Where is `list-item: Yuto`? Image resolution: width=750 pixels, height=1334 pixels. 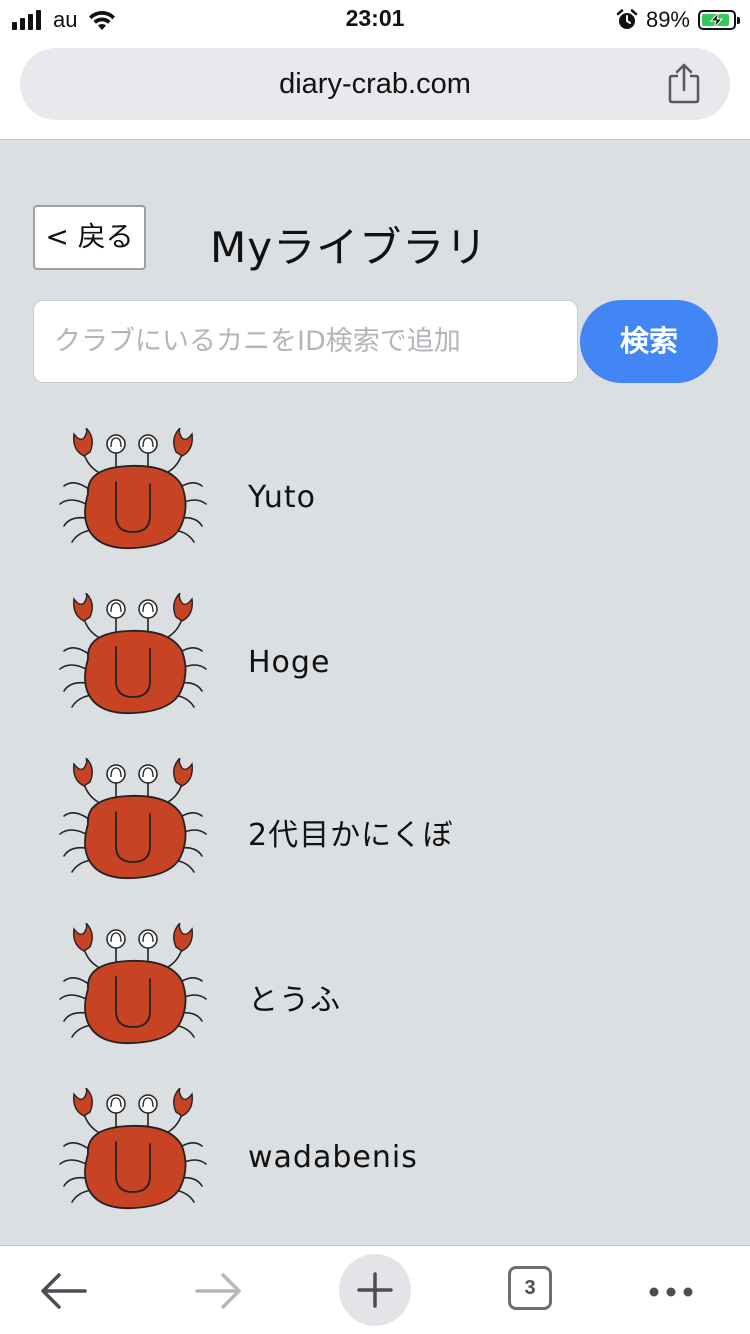
list-item: Yuto is located at coordinates (375, 498).